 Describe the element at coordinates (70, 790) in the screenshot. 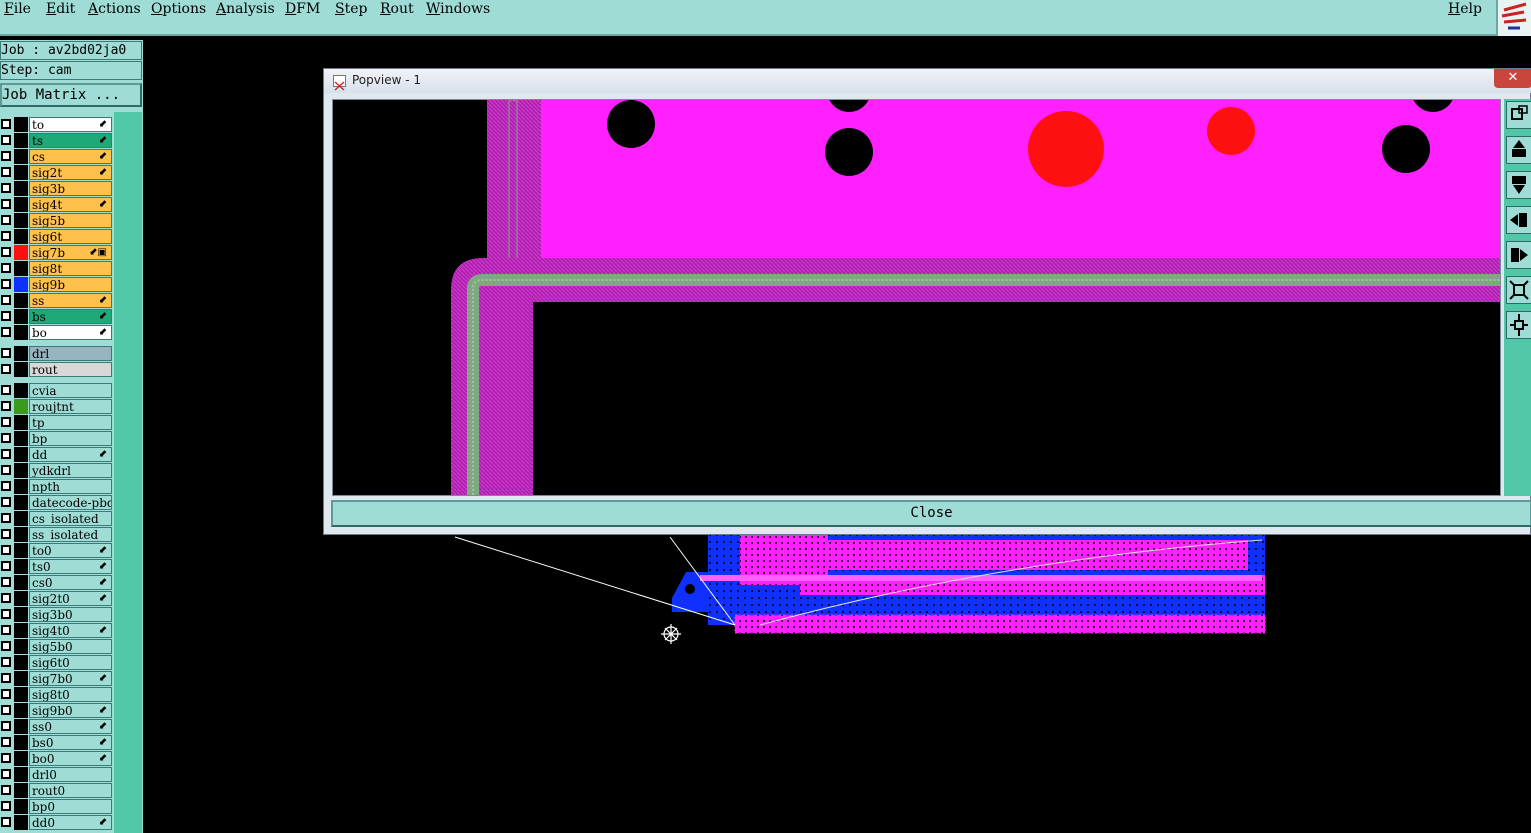

I see `layer-name: rout0` at that location.